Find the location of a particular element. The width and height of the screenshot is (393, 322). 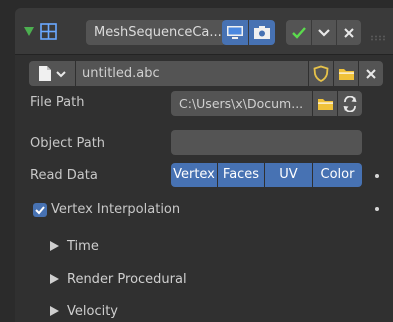

read-data-label: Read Data is located at coordinates (64, 175).